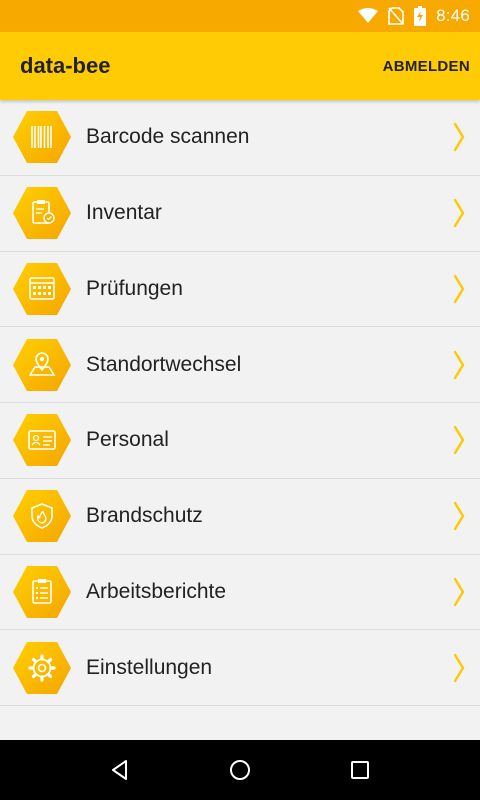 This screenshot has height=800, width=480. Describe the element at coordinates (426, 66) in the screenshot. I see `logout-button: ABMELDEN` at that location.